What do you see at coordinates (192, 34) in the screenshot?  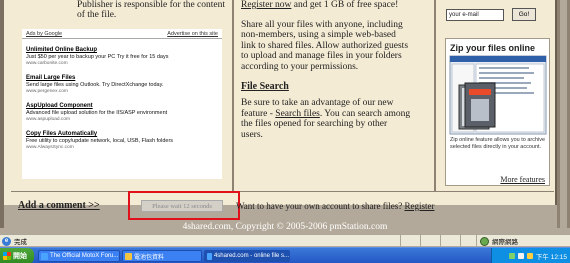 I see `advertise-link: Advertise on this site` at bounding box center [192, 34].